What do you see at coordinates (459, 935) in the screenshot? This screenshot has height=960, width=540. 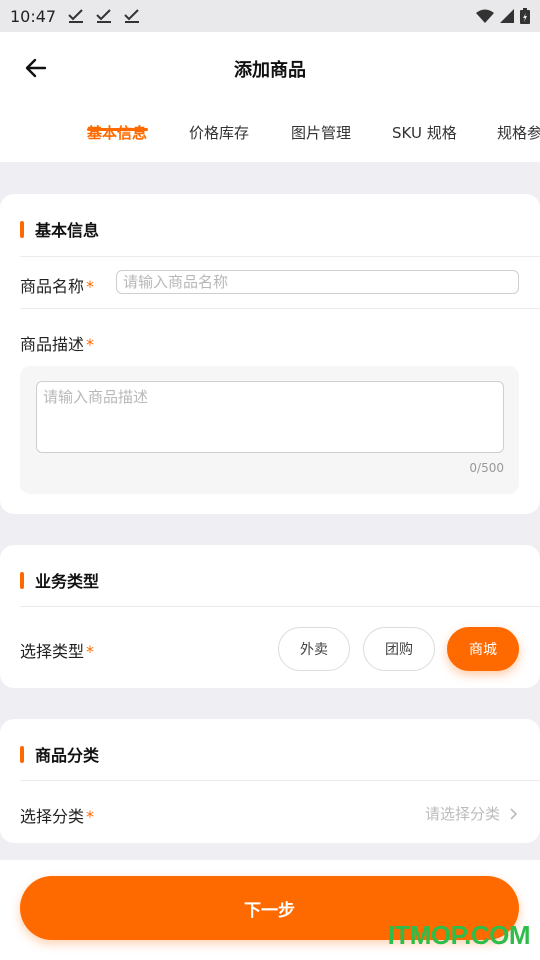 I see `watermark-logo: ITMOP.COM` at bounding box center [459, 935].